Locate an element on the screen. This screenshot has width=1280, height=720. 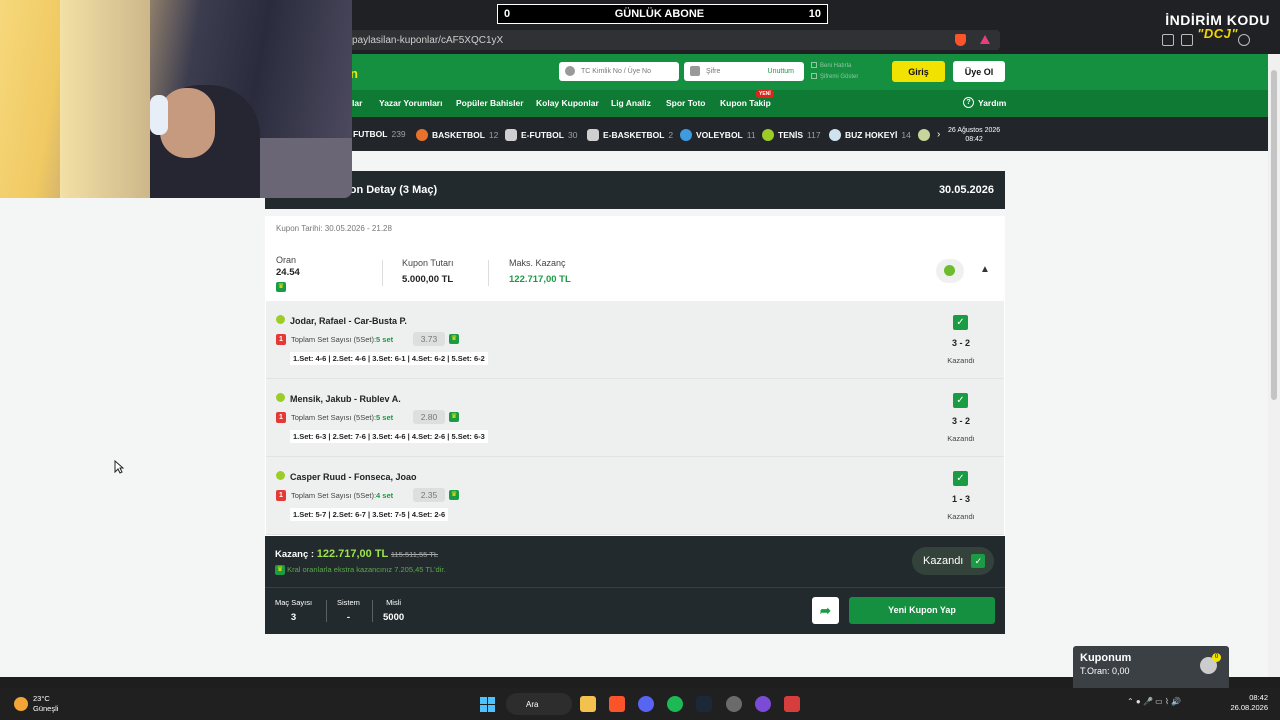
amount-block: Kupon Tutarı 5.000,00 TL is located at coordinates (428, 271).